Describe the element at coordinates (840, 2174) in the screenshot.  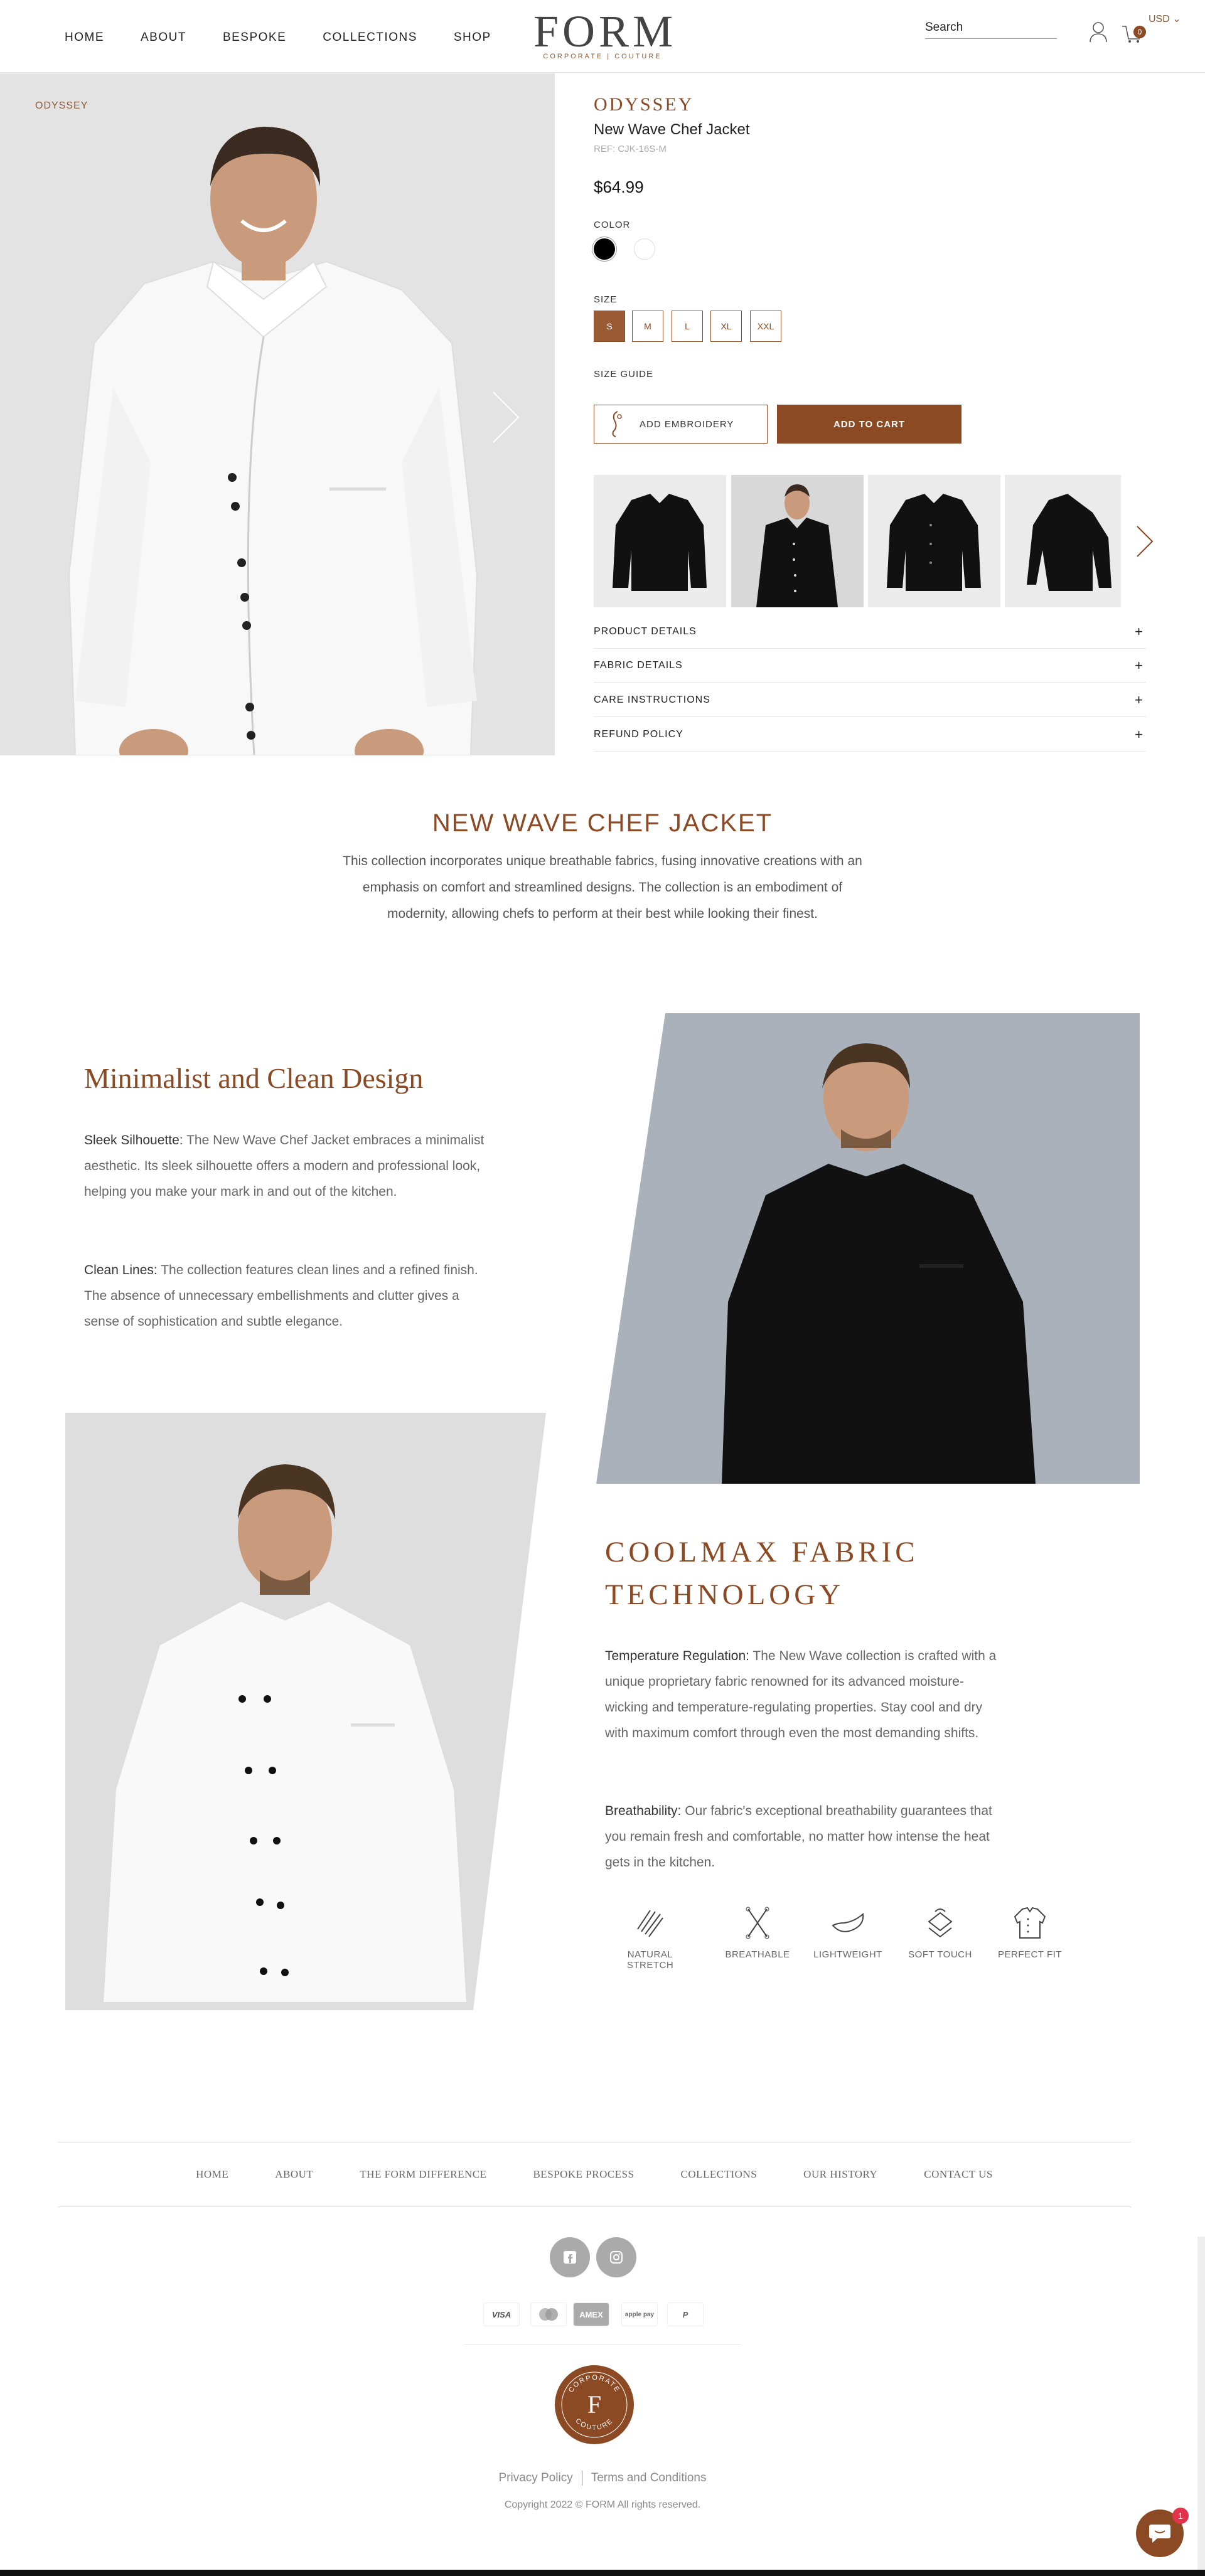
I see `footer-link-our-history: OUR HISTORY` at that location.